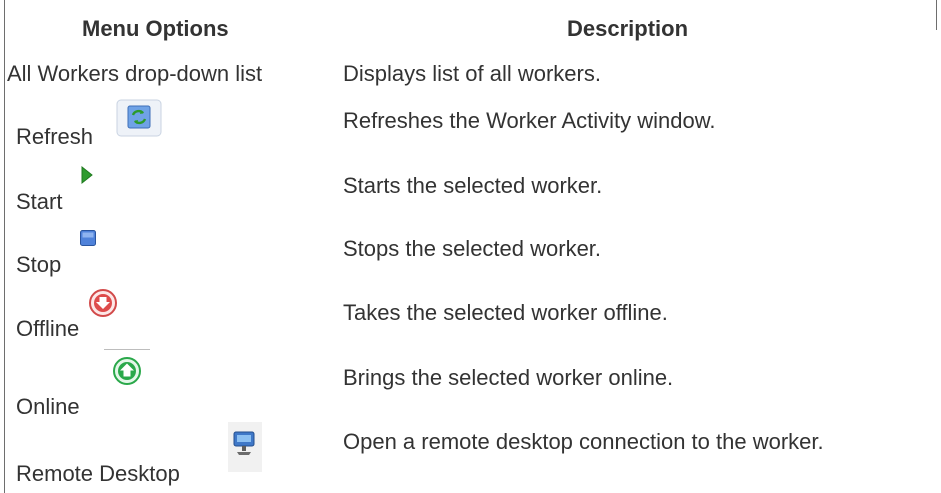 This screenshot has width=941, height=493. I want to click on header-description: Description, so click(628, 28).